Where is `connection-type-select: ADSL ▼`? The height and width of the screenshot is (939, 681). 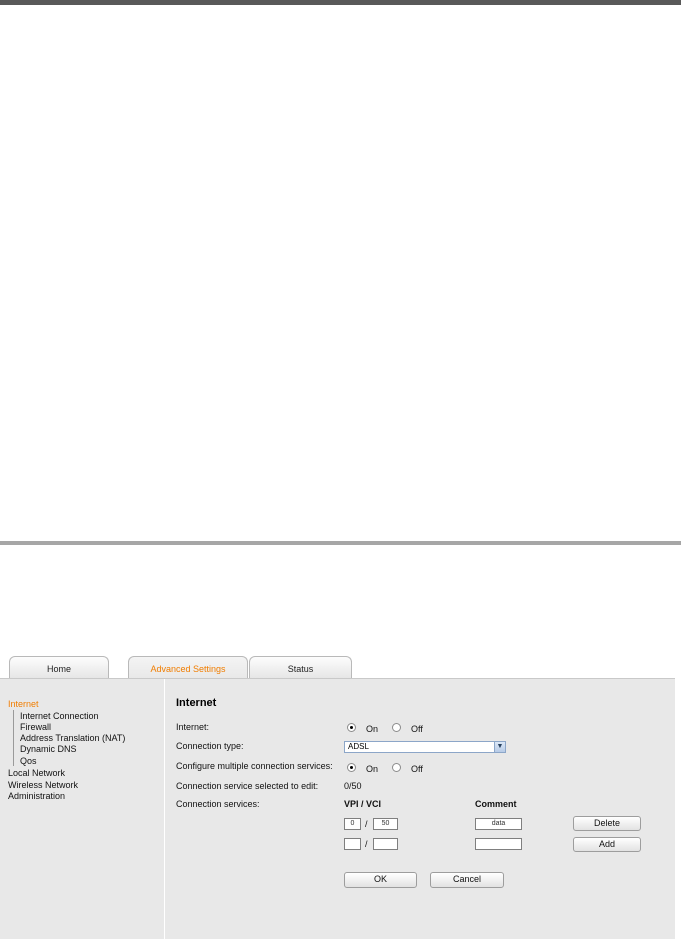
connection-type-select: ADSL ▼ is located at coordinates (425, 747).